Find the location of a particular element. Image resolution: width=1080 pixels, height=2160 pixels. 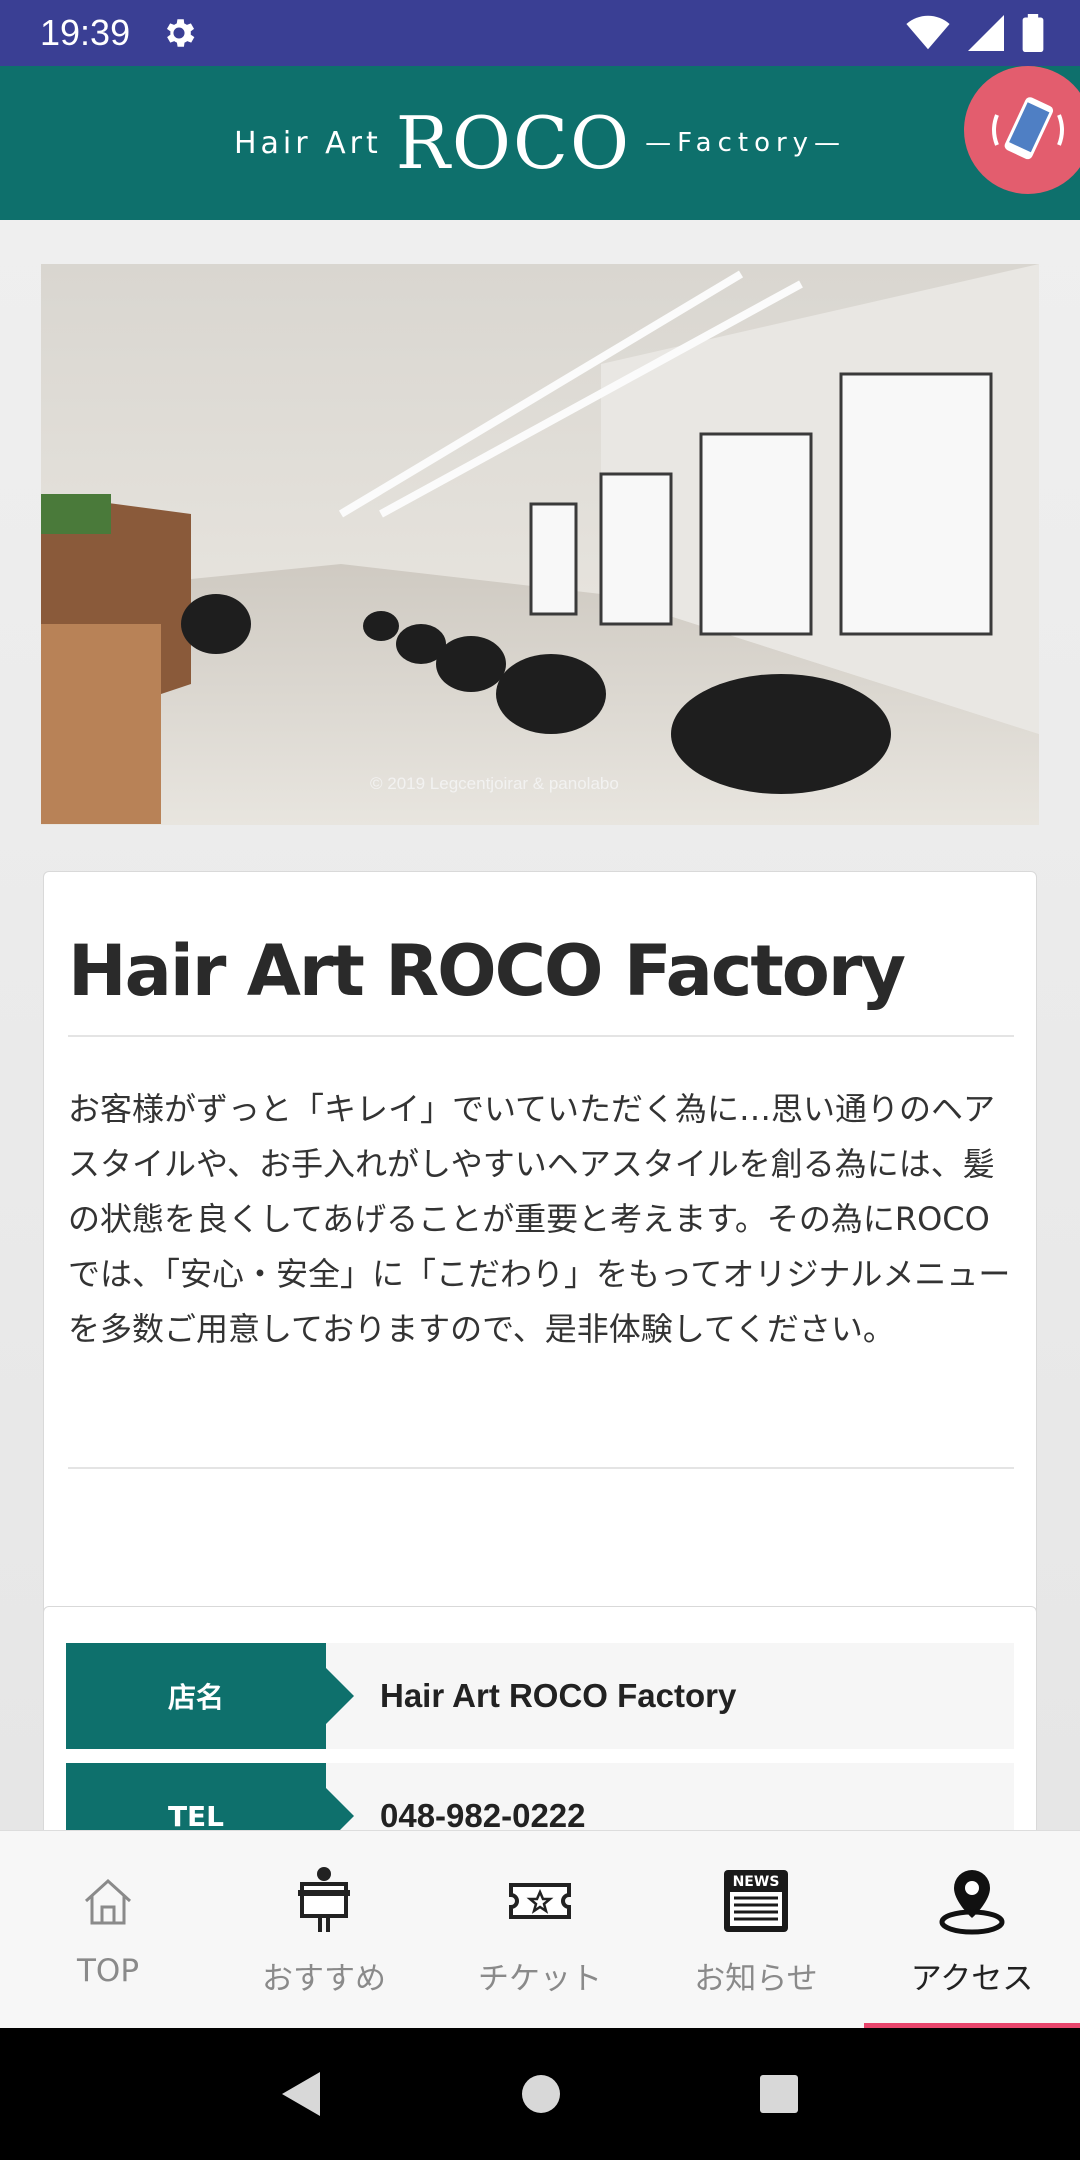

system-navigation-bar is located at coordinates (540, 2094).